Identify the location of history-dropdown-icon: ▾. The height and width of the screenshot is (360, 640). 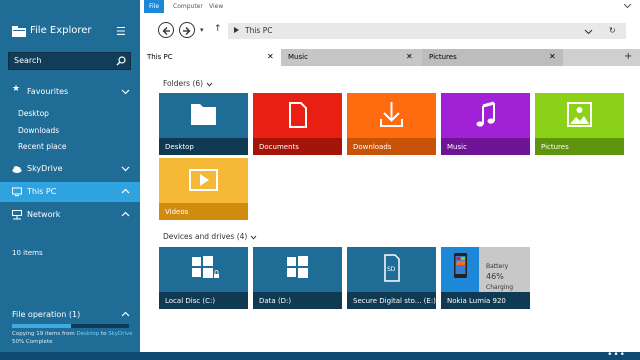
(202, 30).